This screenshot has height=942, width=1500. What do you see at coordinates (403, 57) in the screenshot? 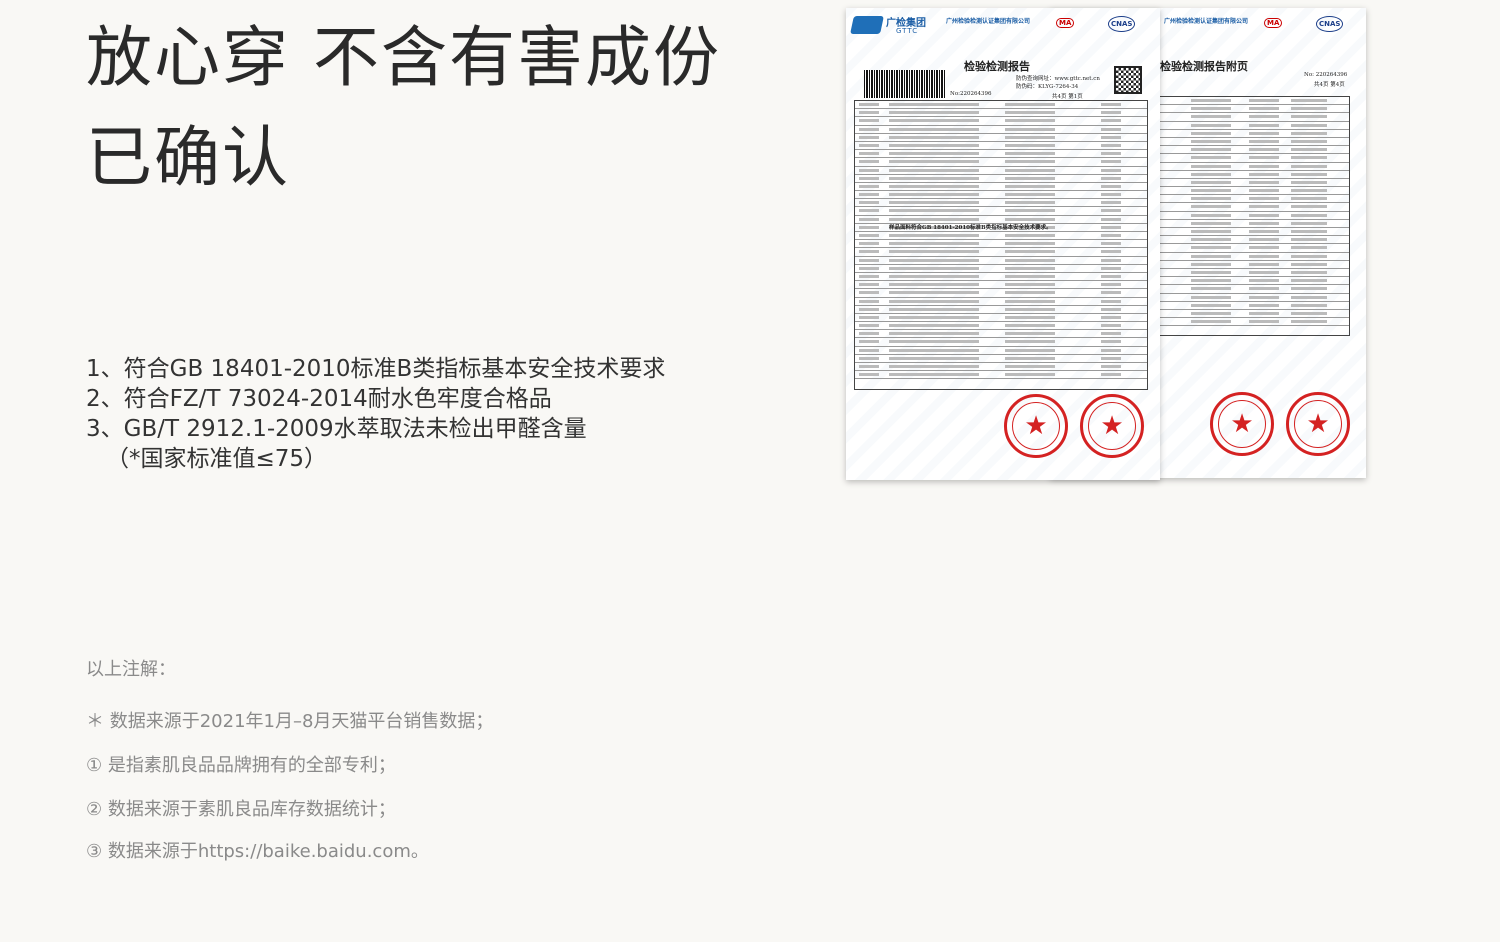
I see `title-line-1: 放心穿 不含有害成份` at bounding box center [403, 57].